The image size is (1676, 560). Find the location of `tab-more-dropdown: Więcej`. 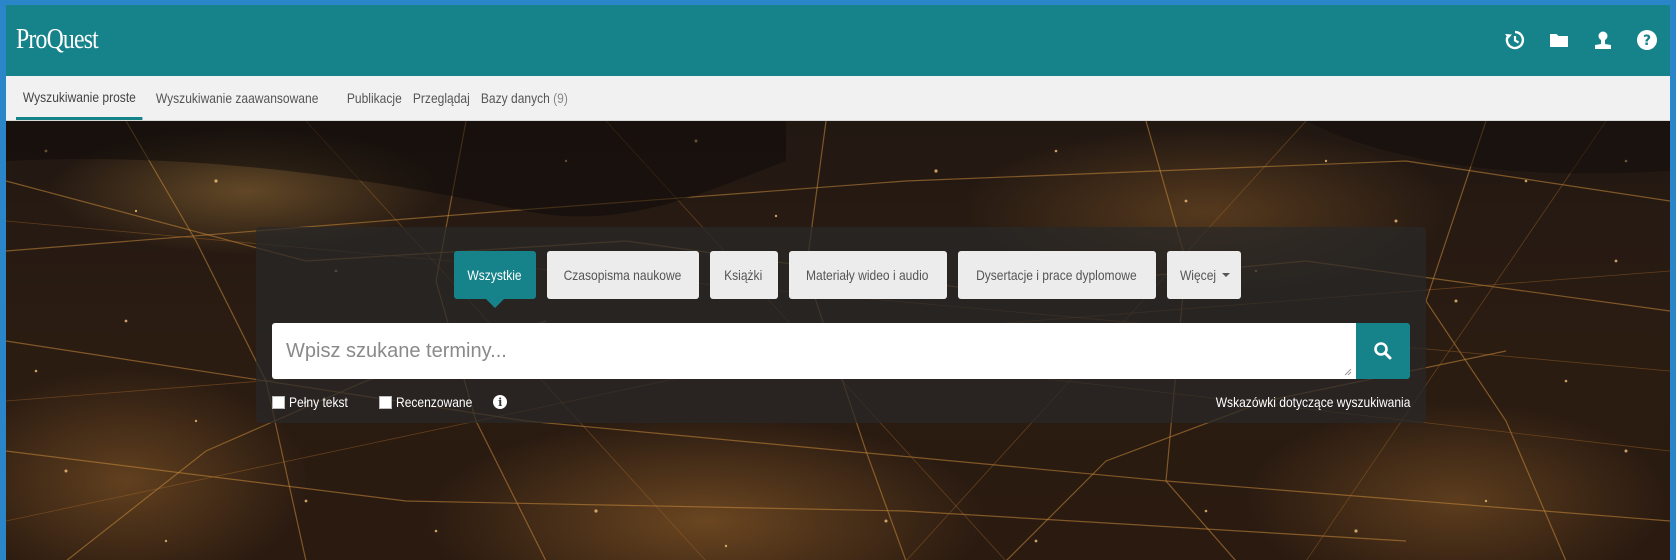

tab-more-dropdown: Więcej is located at coordinates (1203, 275).